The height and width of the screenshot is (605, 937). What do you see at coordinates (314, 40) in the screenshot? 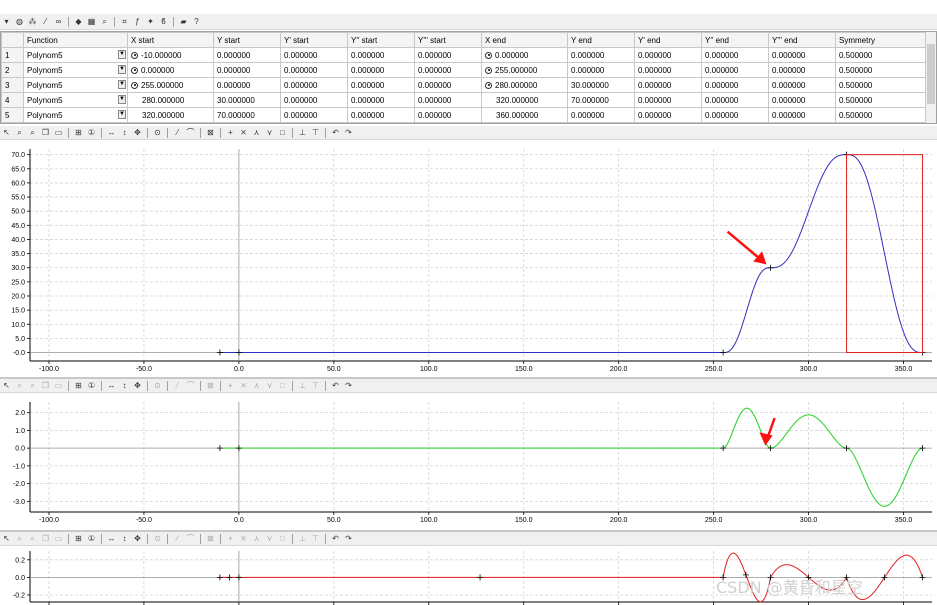
I see `column-header: Y' start` at bounding box center [314, 40].